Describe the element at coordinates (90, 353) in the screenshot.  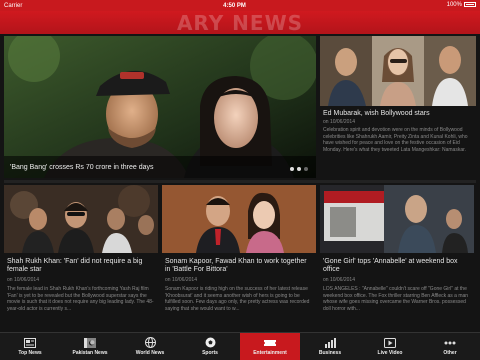
I see `tab-label: Pakistan News` at that location.